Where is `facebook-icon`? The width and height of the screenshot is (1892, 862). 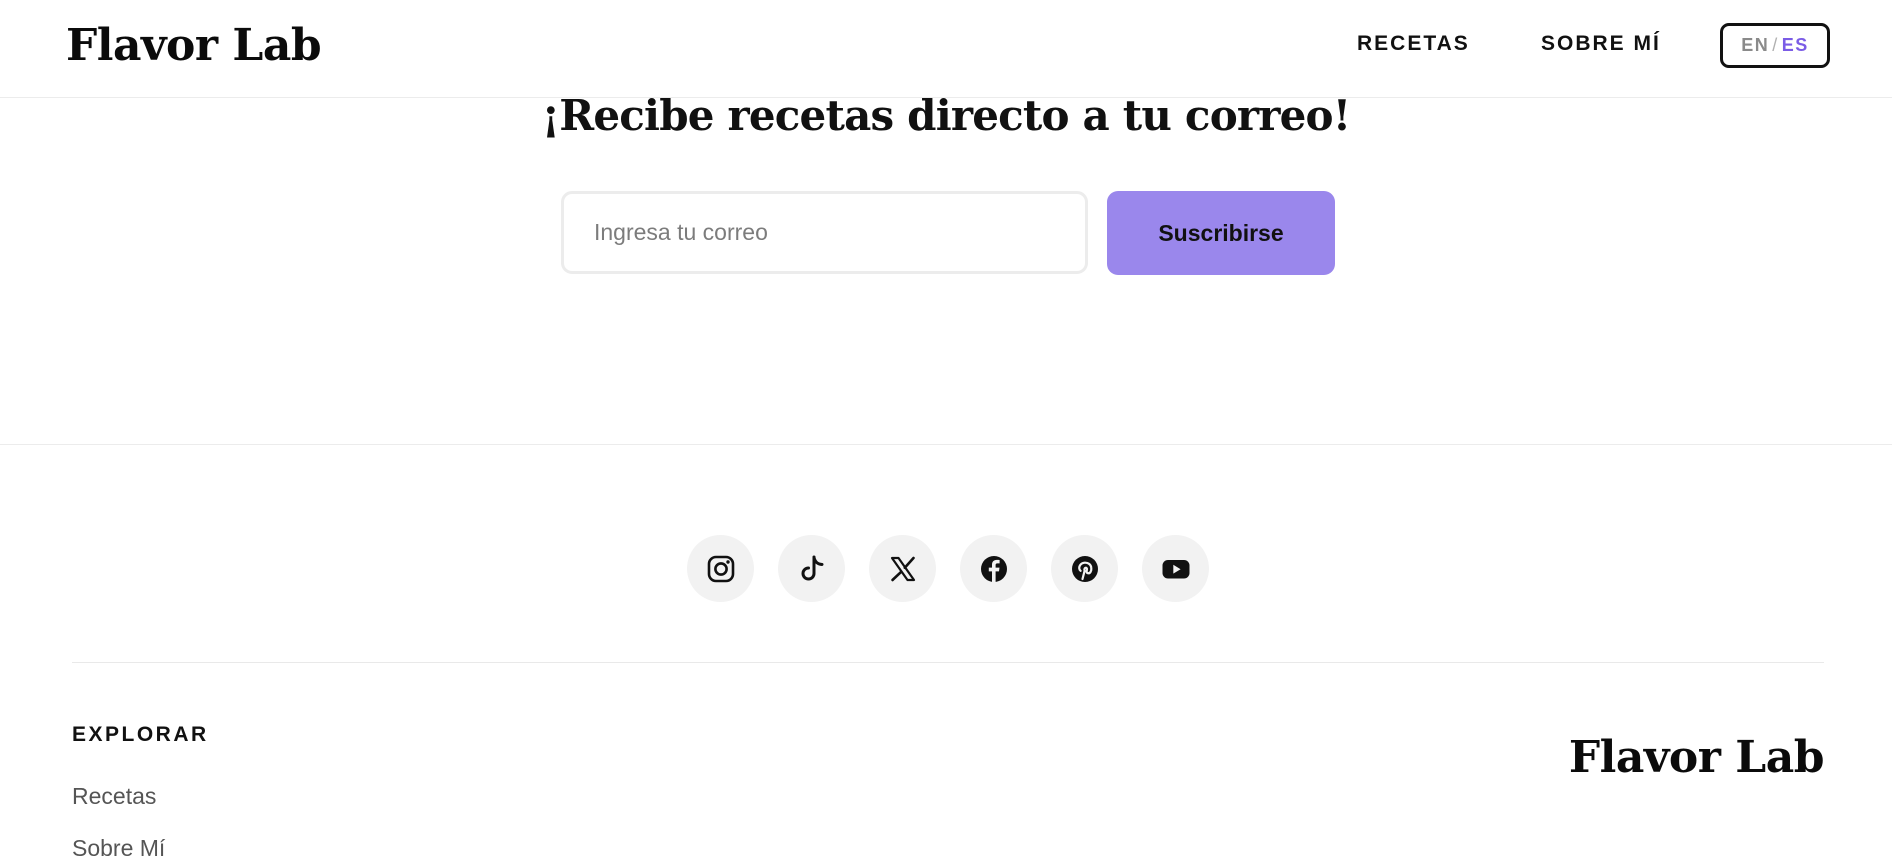 facebook-icon is located at coordinates (994, 569).